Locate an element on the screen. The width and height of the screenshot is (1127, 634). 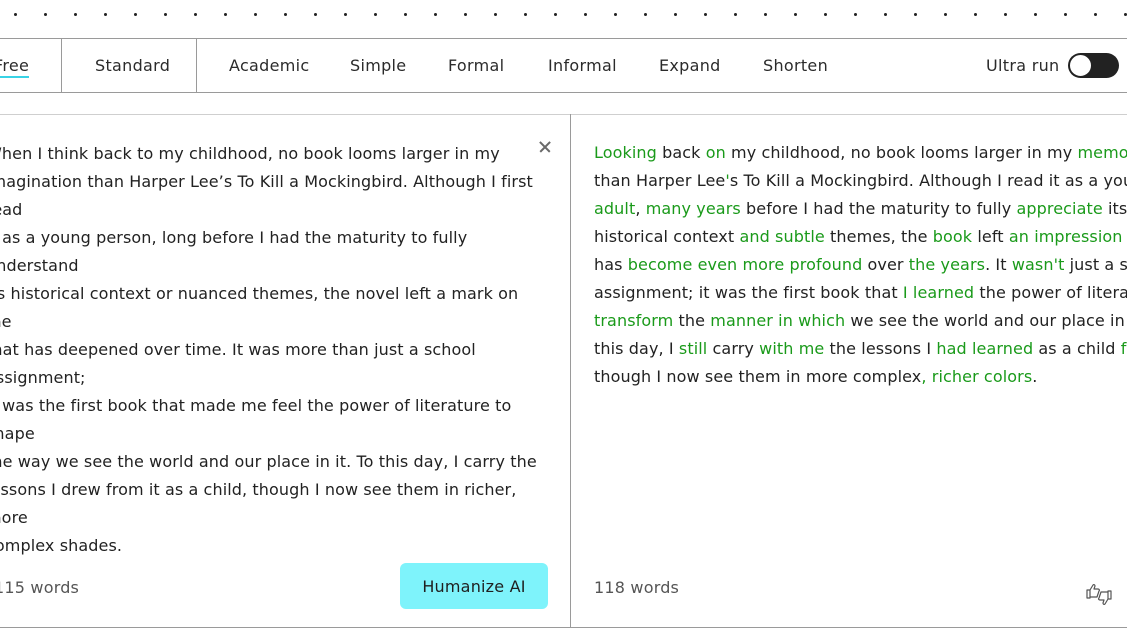
changed-phrase: and subtle is located at coordinates (781, 236).